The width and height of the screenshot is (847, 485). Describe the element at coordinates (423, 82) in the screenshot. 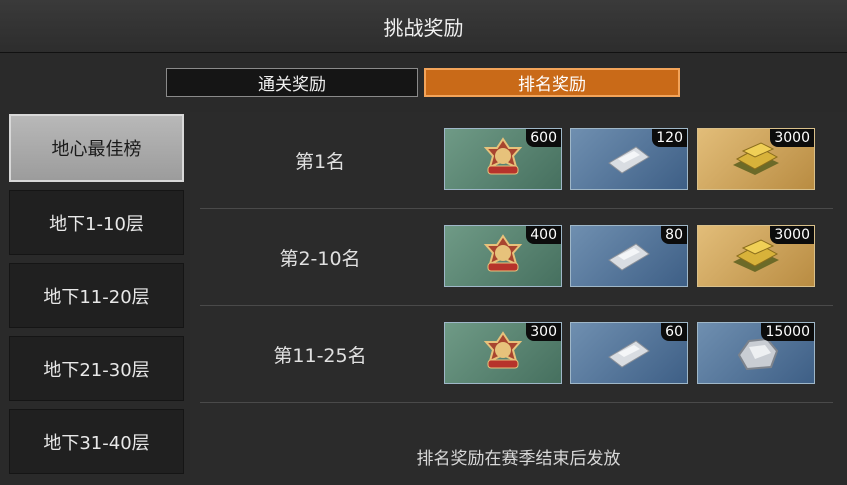

I see `tab-bar: 通关奖励 排名奖励` at that location.